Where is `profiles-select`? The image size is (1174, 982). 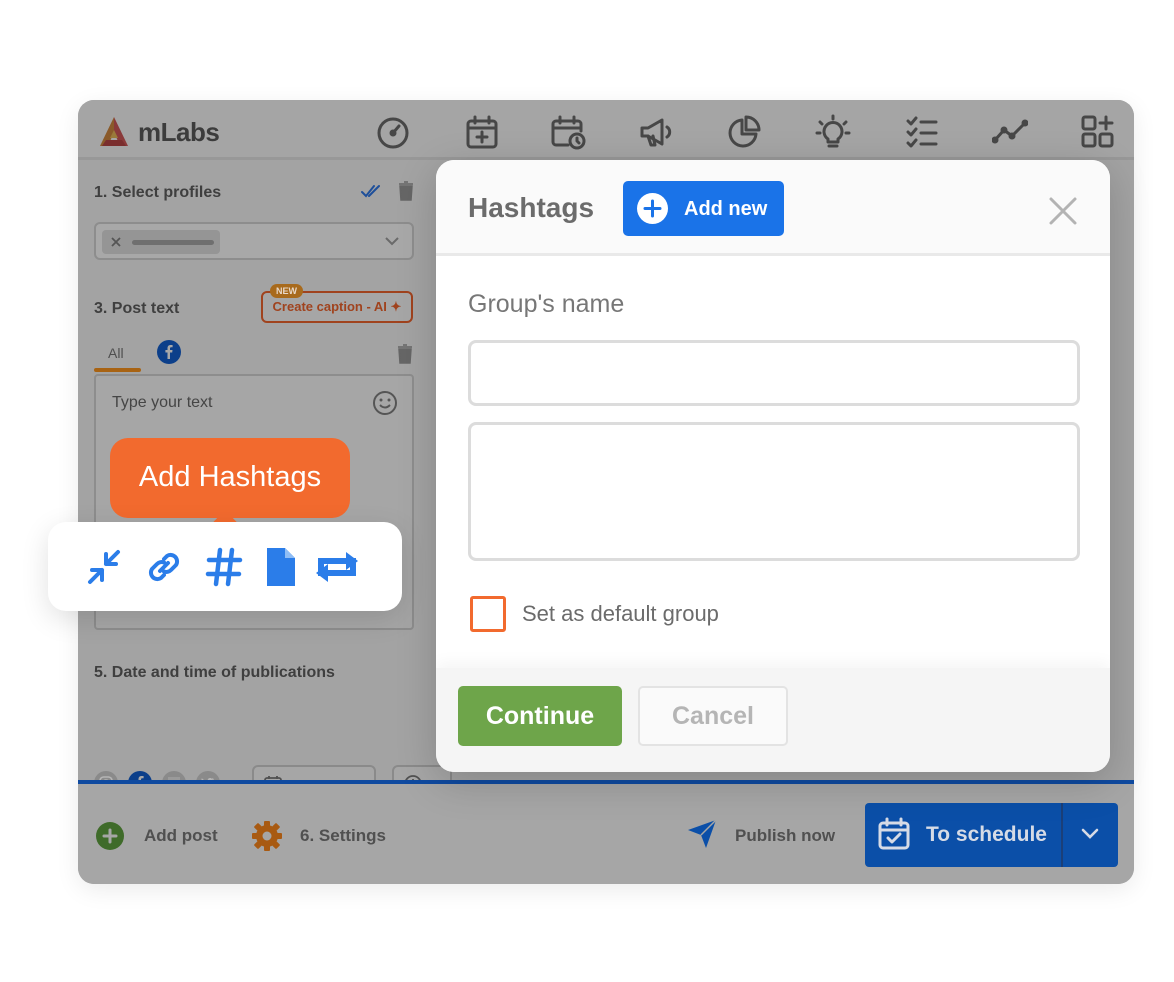 profiles-select is located at coordinates (254, 241).